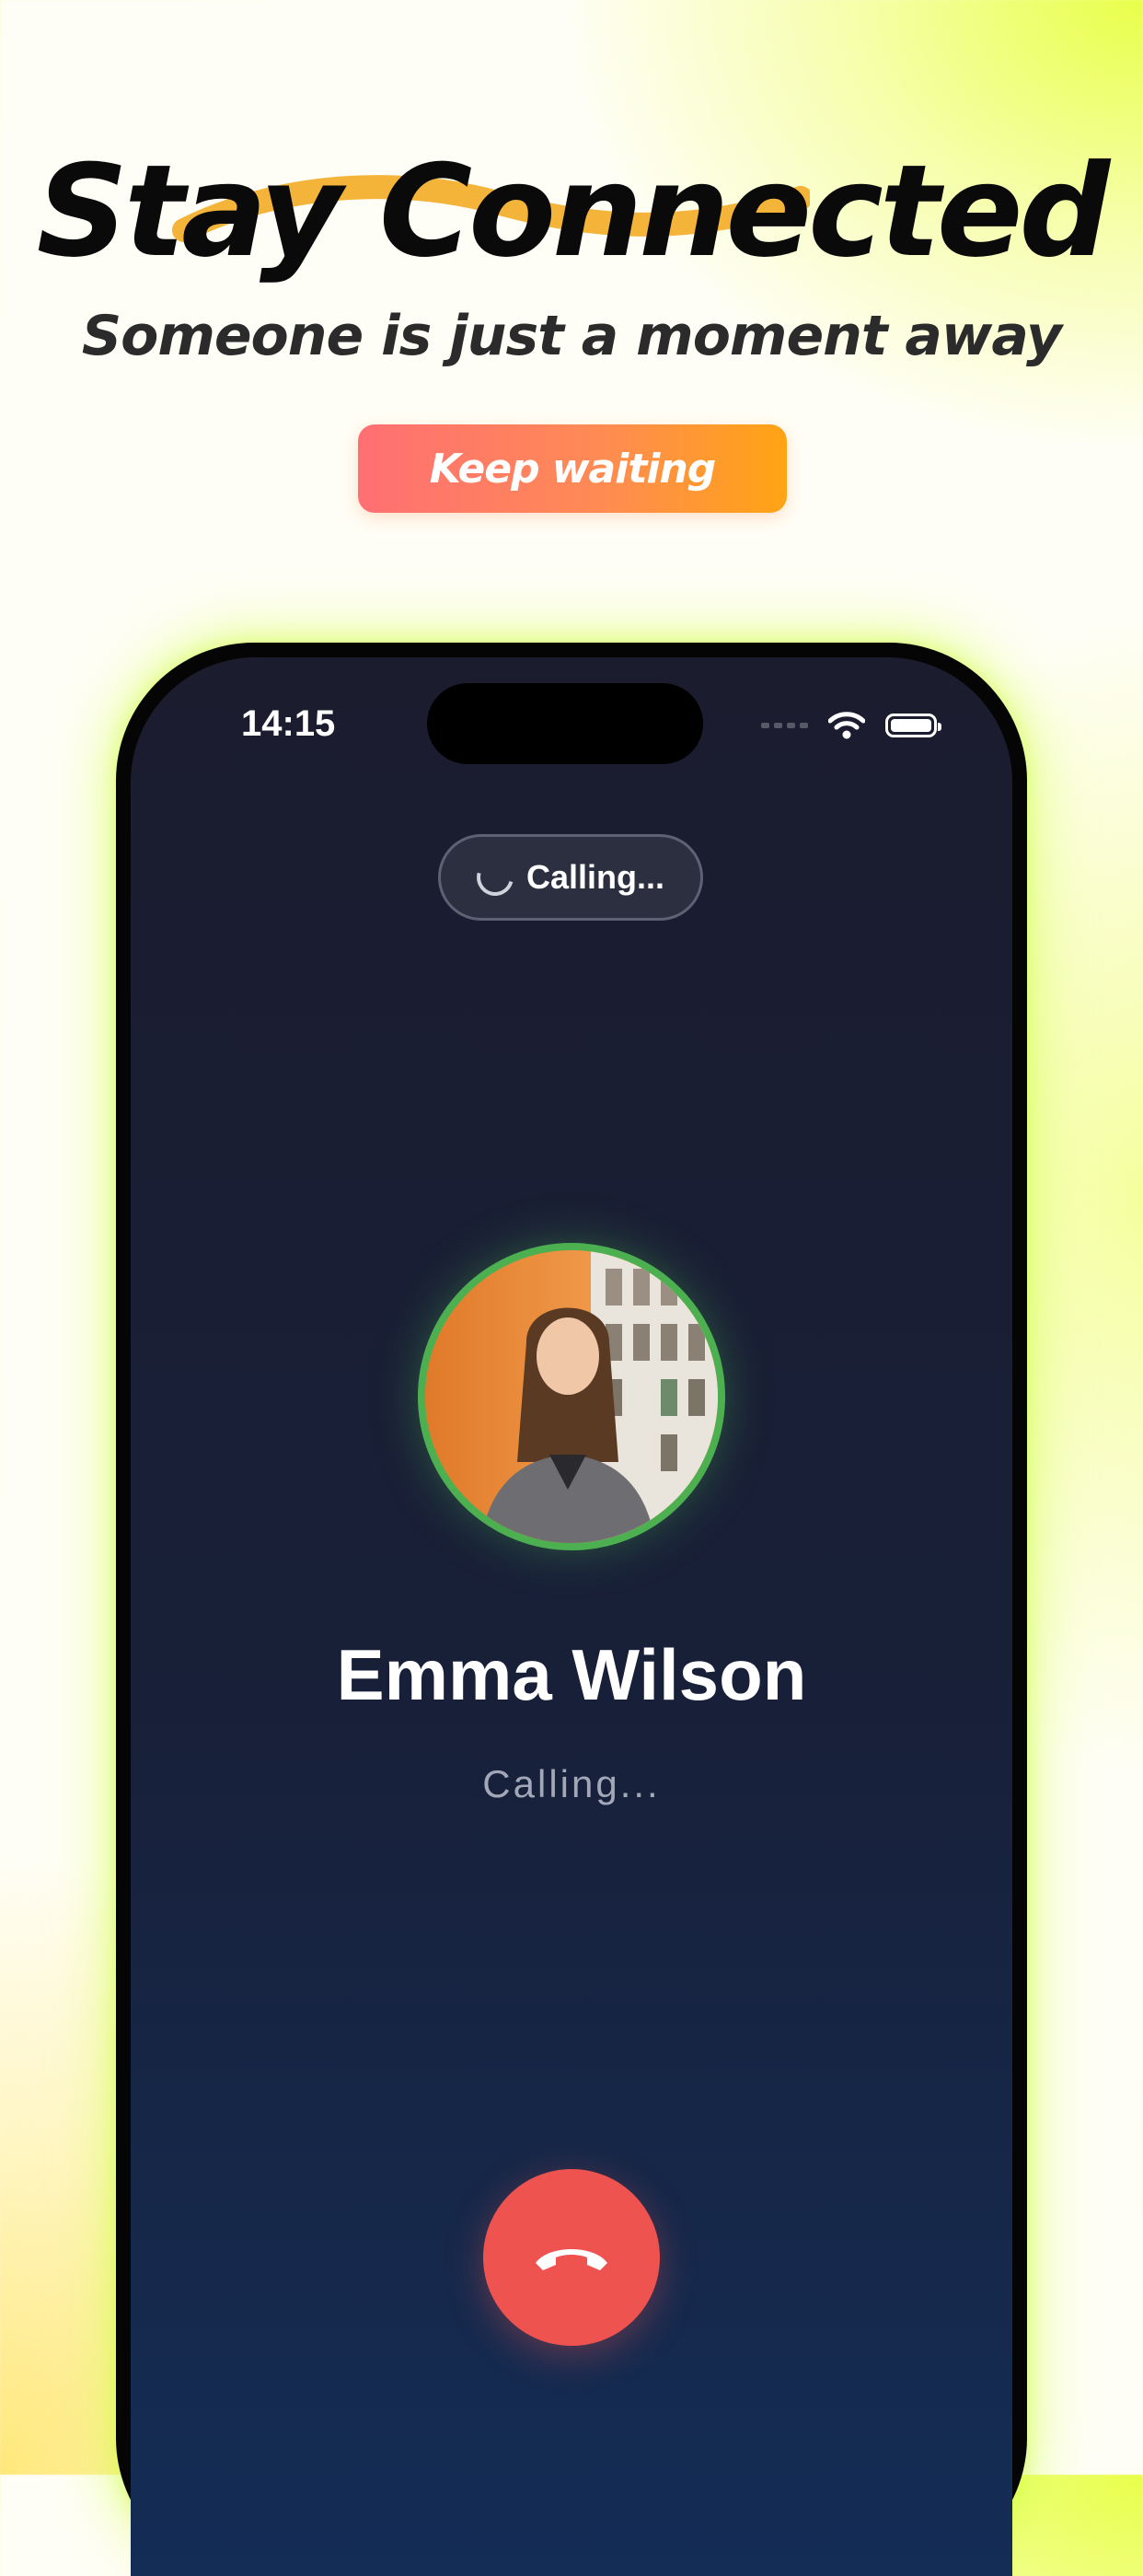 The image size is (1143, 2576). What do you see at coordinates (495, 877) in the screenshot?
I see `loading-spinner-icon` at bounding box center [495, 877].